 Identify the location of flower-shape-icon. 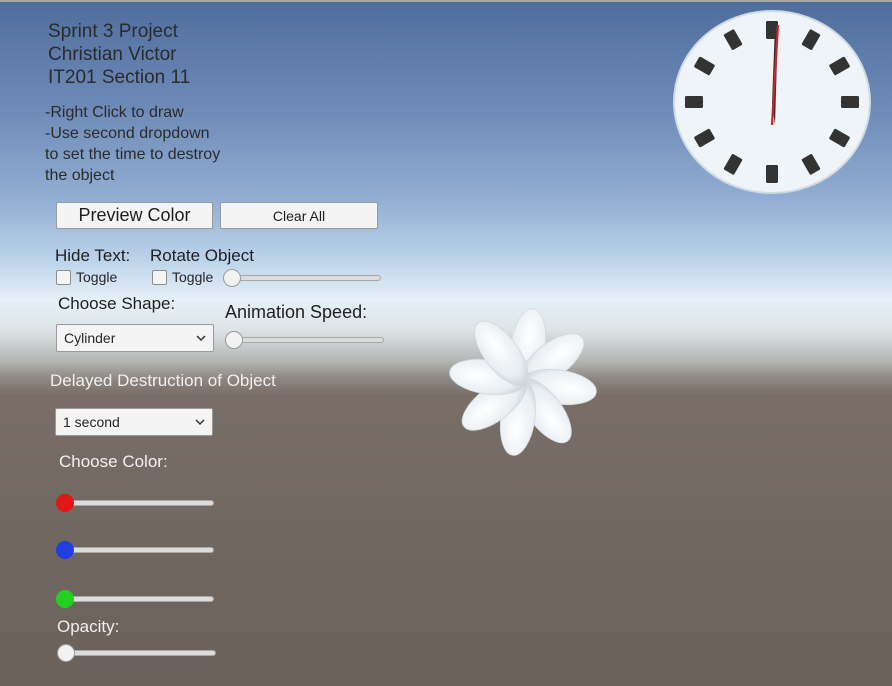
(523, 382).